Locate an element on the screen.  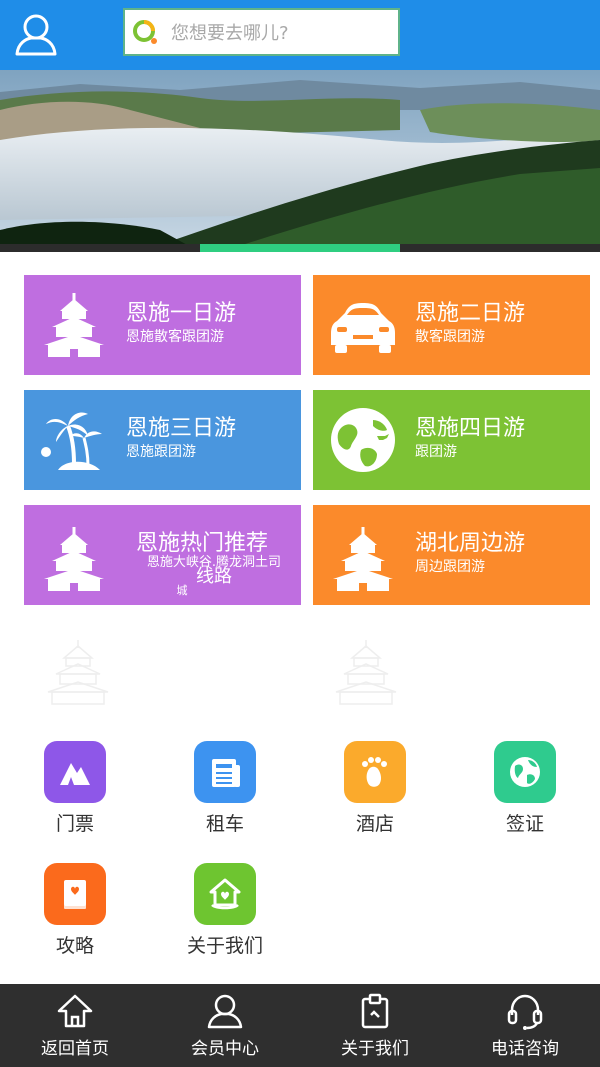
mountain-ticket-icon is located at coordinates (75, 774).